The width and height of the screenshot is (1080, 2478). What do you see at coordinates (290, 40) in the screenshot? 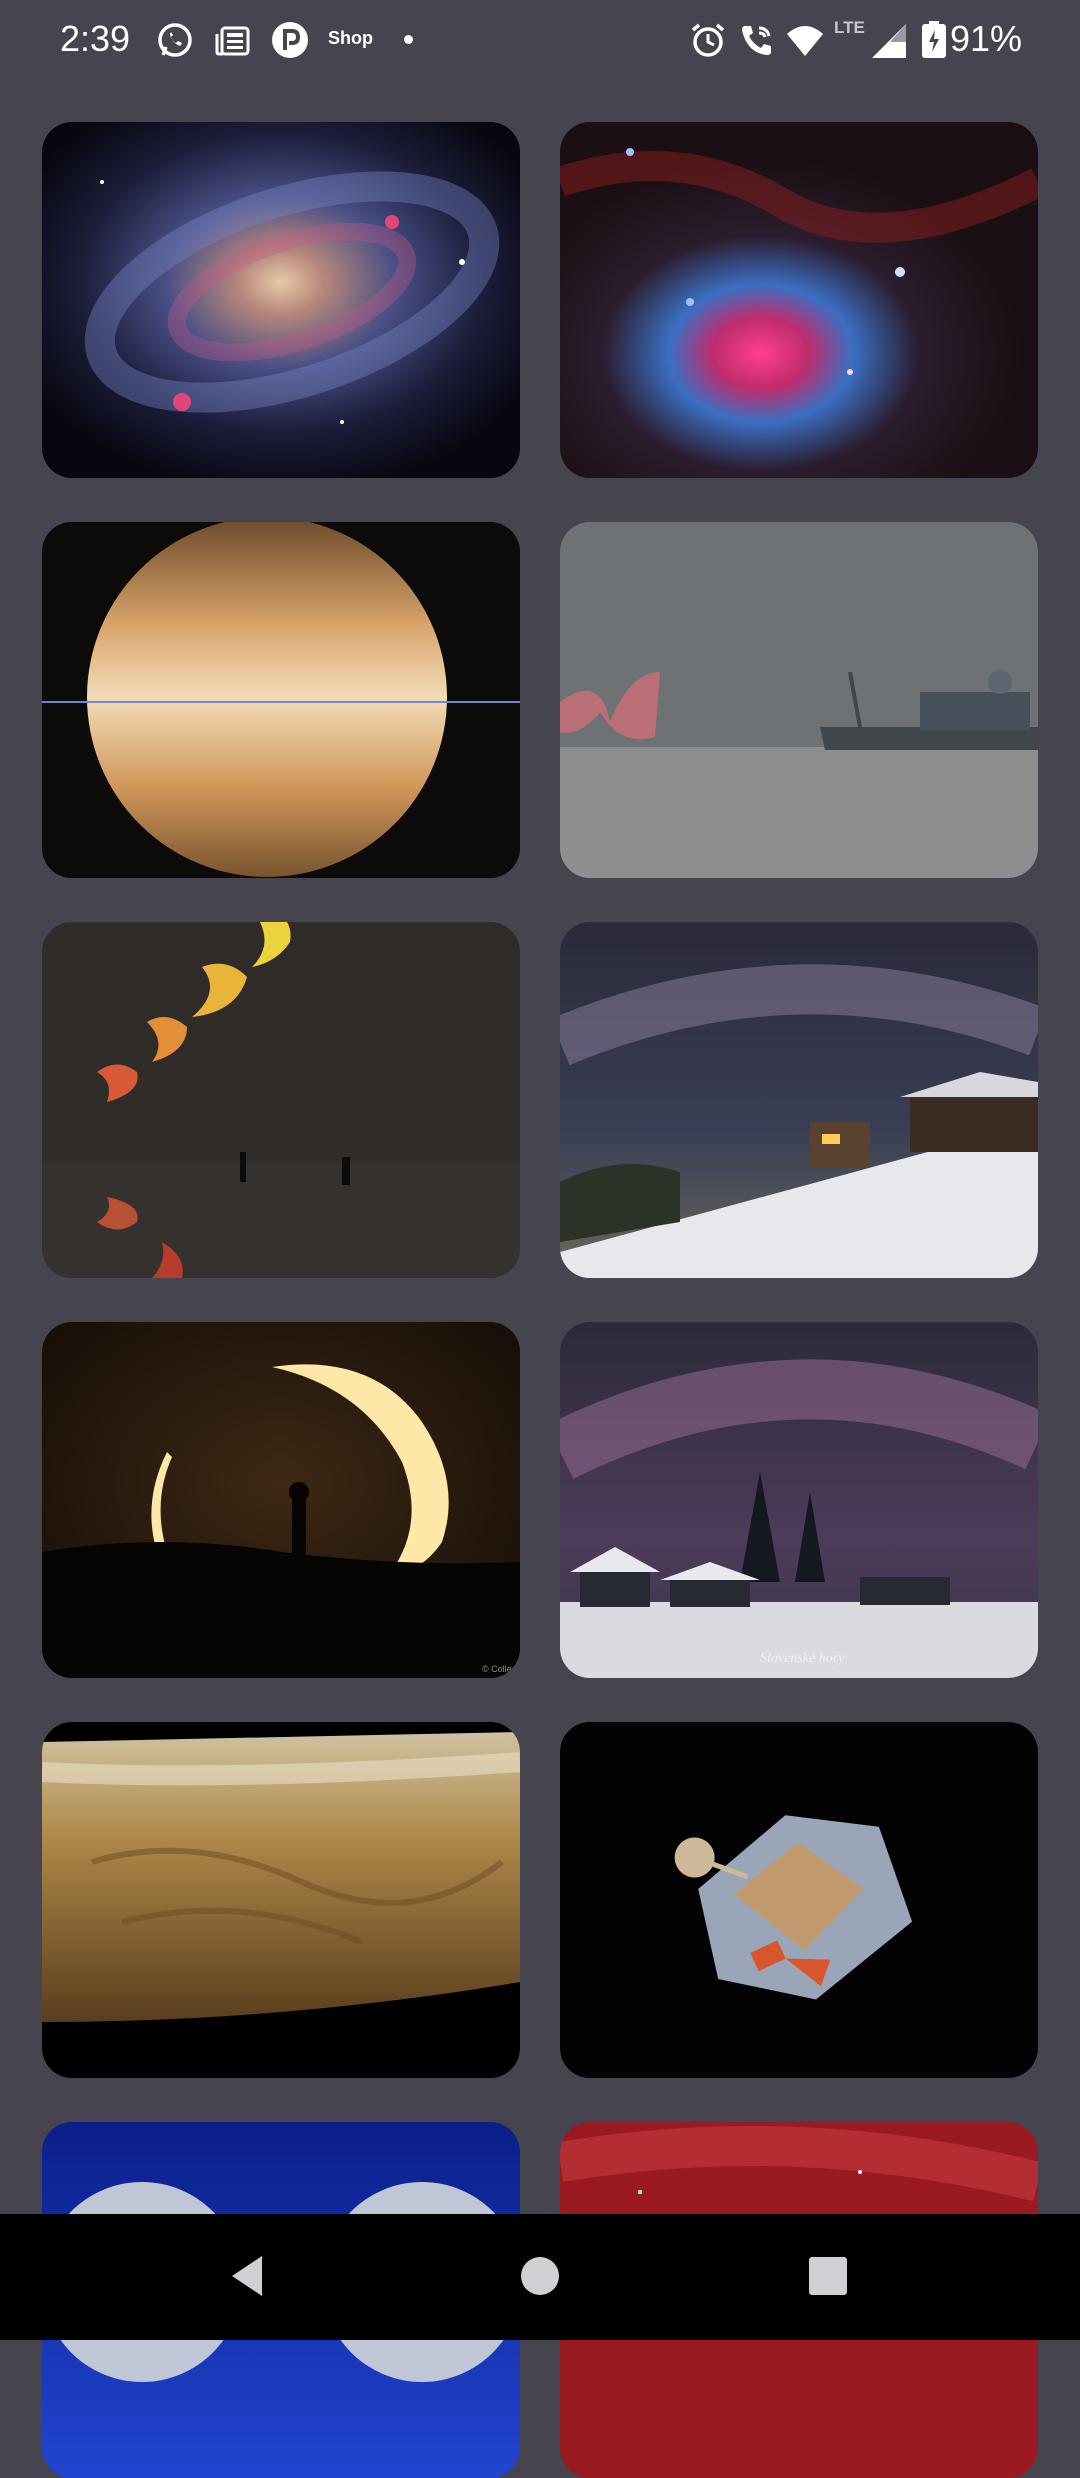
I see `p-app-icon` at bounding box center [290, 40].